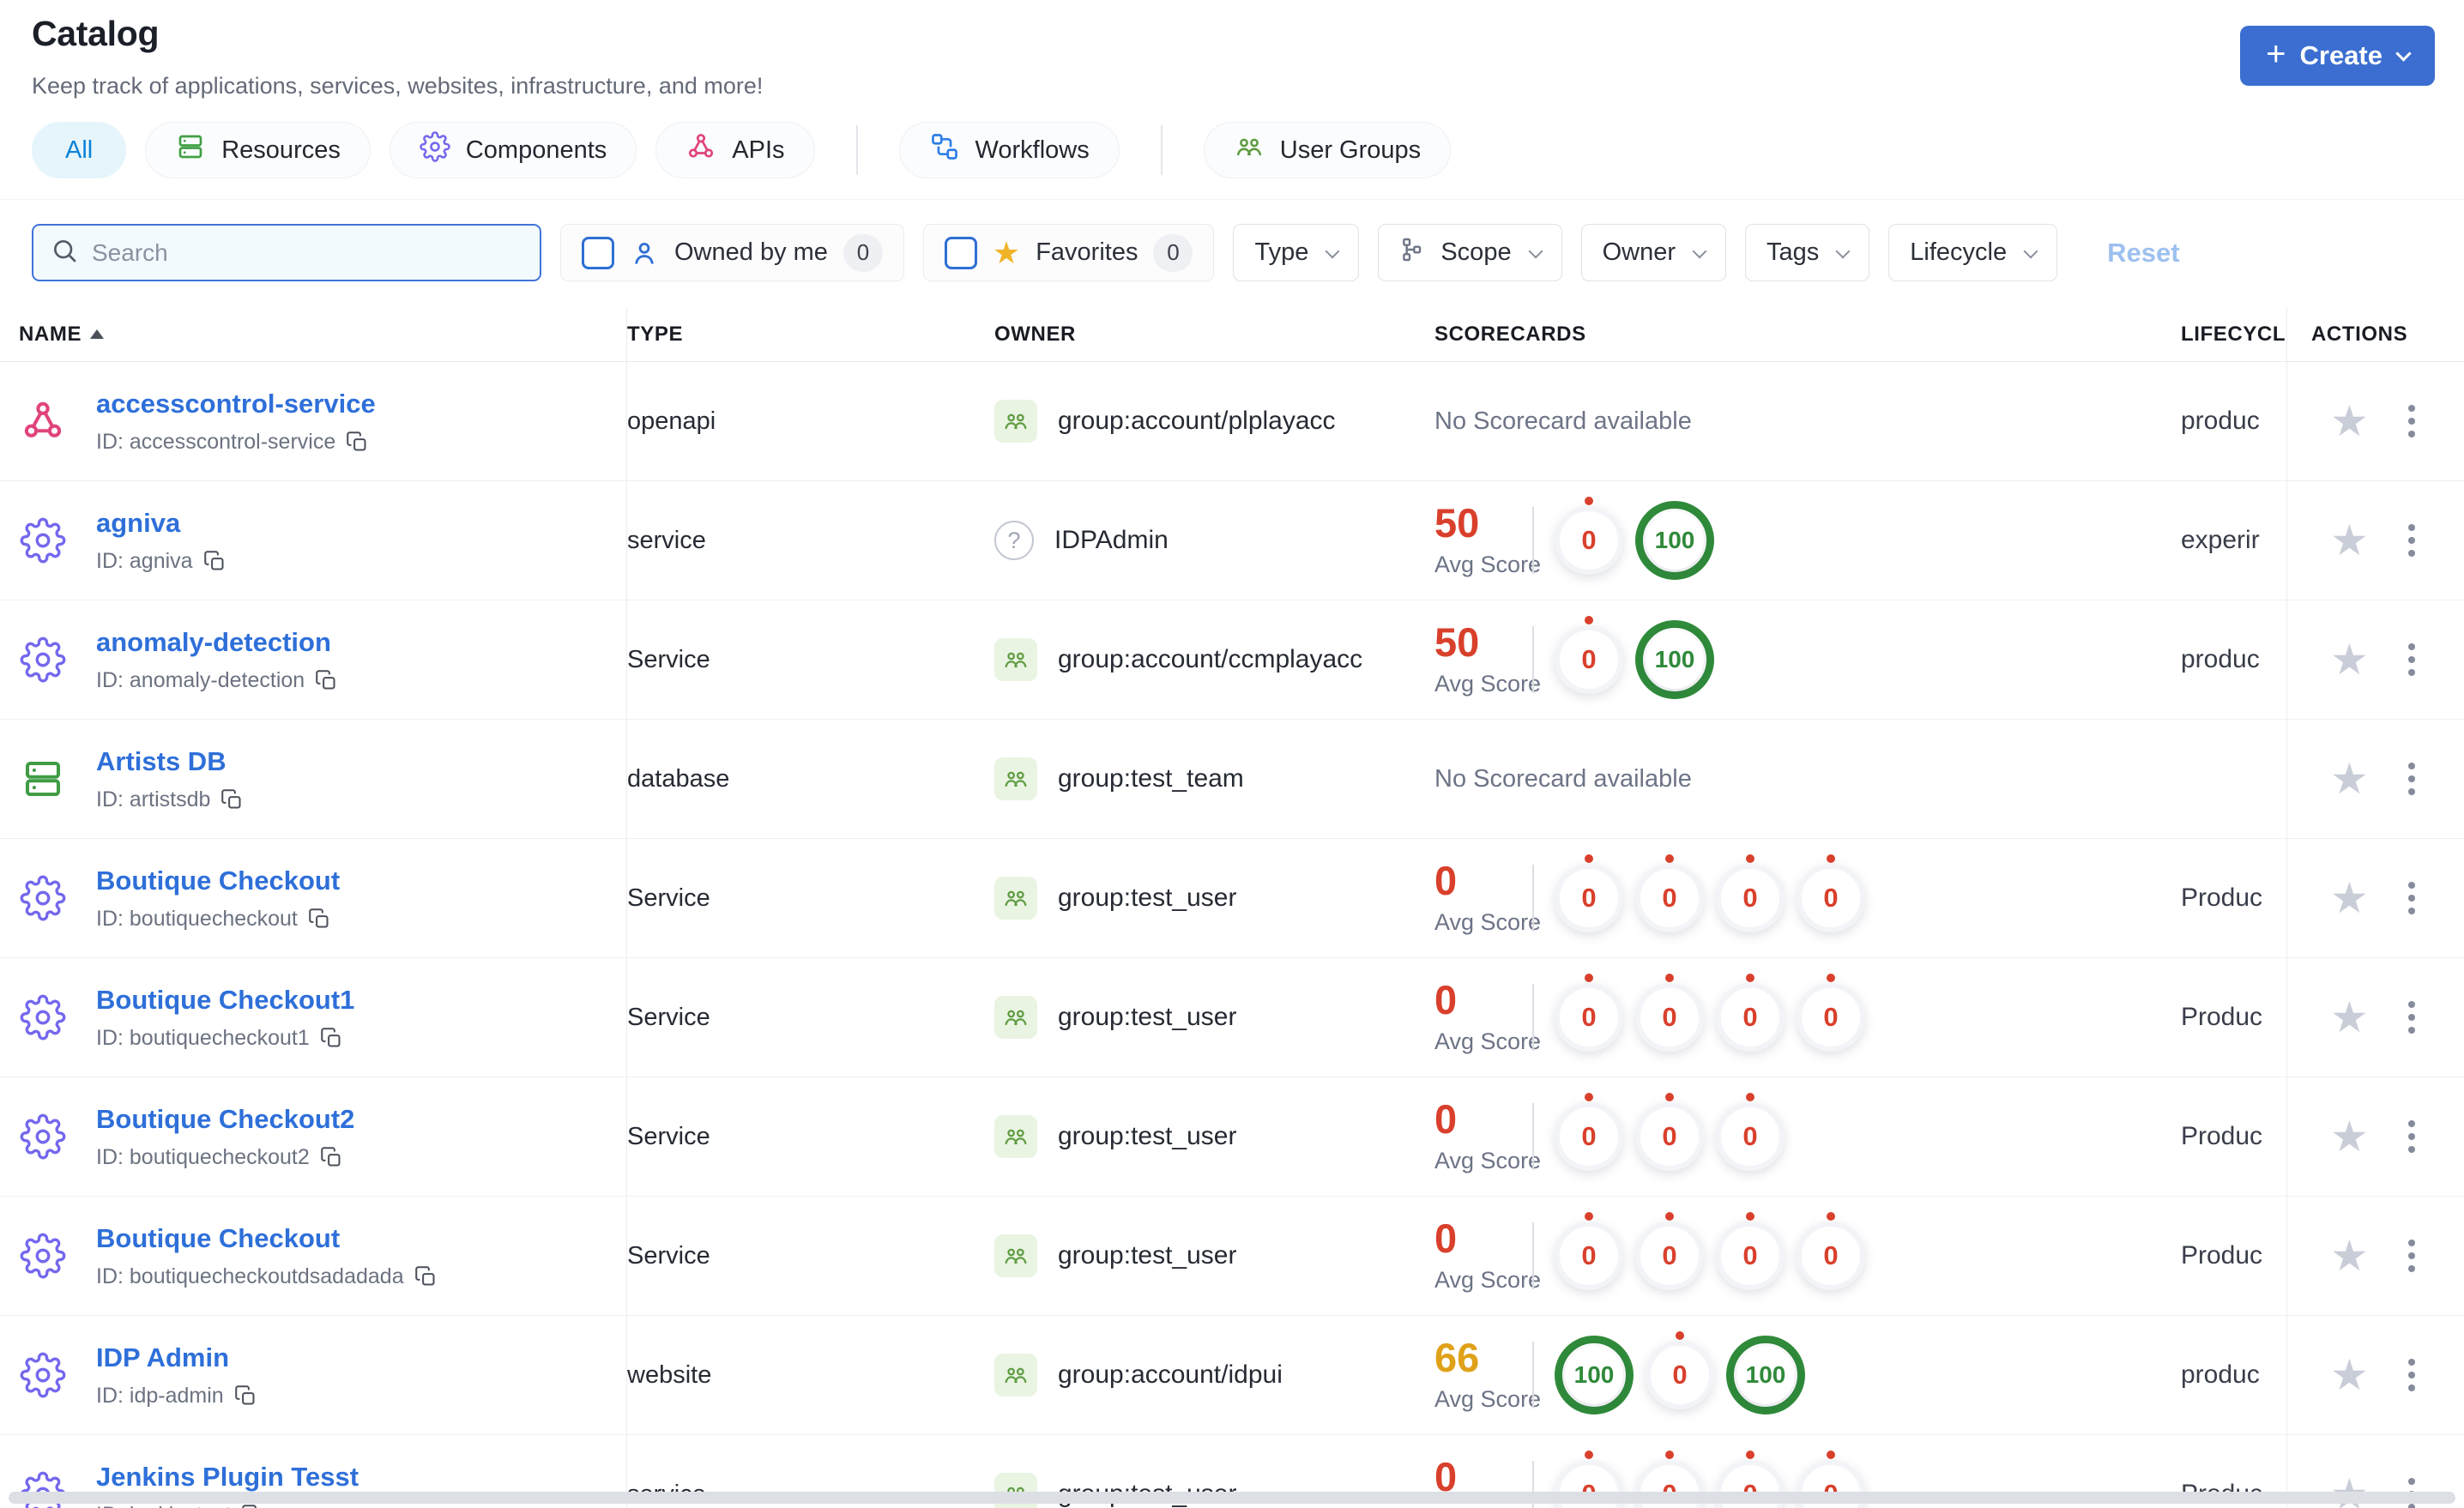 The width and height of the screenshot is (2464, 1508). I want to click on create-button: + Create, so click(2337, 56).